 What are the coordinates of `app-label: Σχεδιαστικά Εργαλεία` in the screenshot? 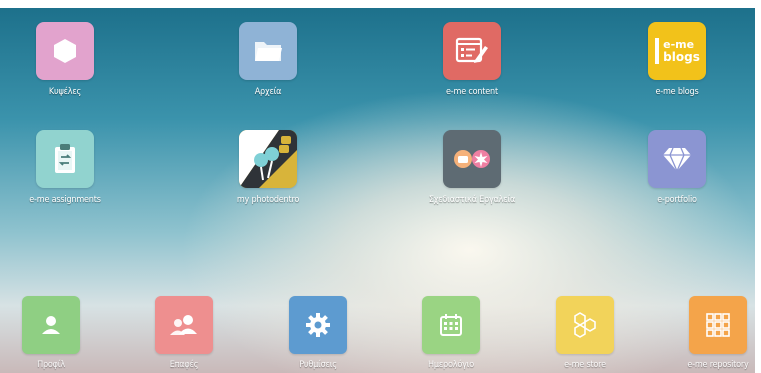 It's located at (472, 200).